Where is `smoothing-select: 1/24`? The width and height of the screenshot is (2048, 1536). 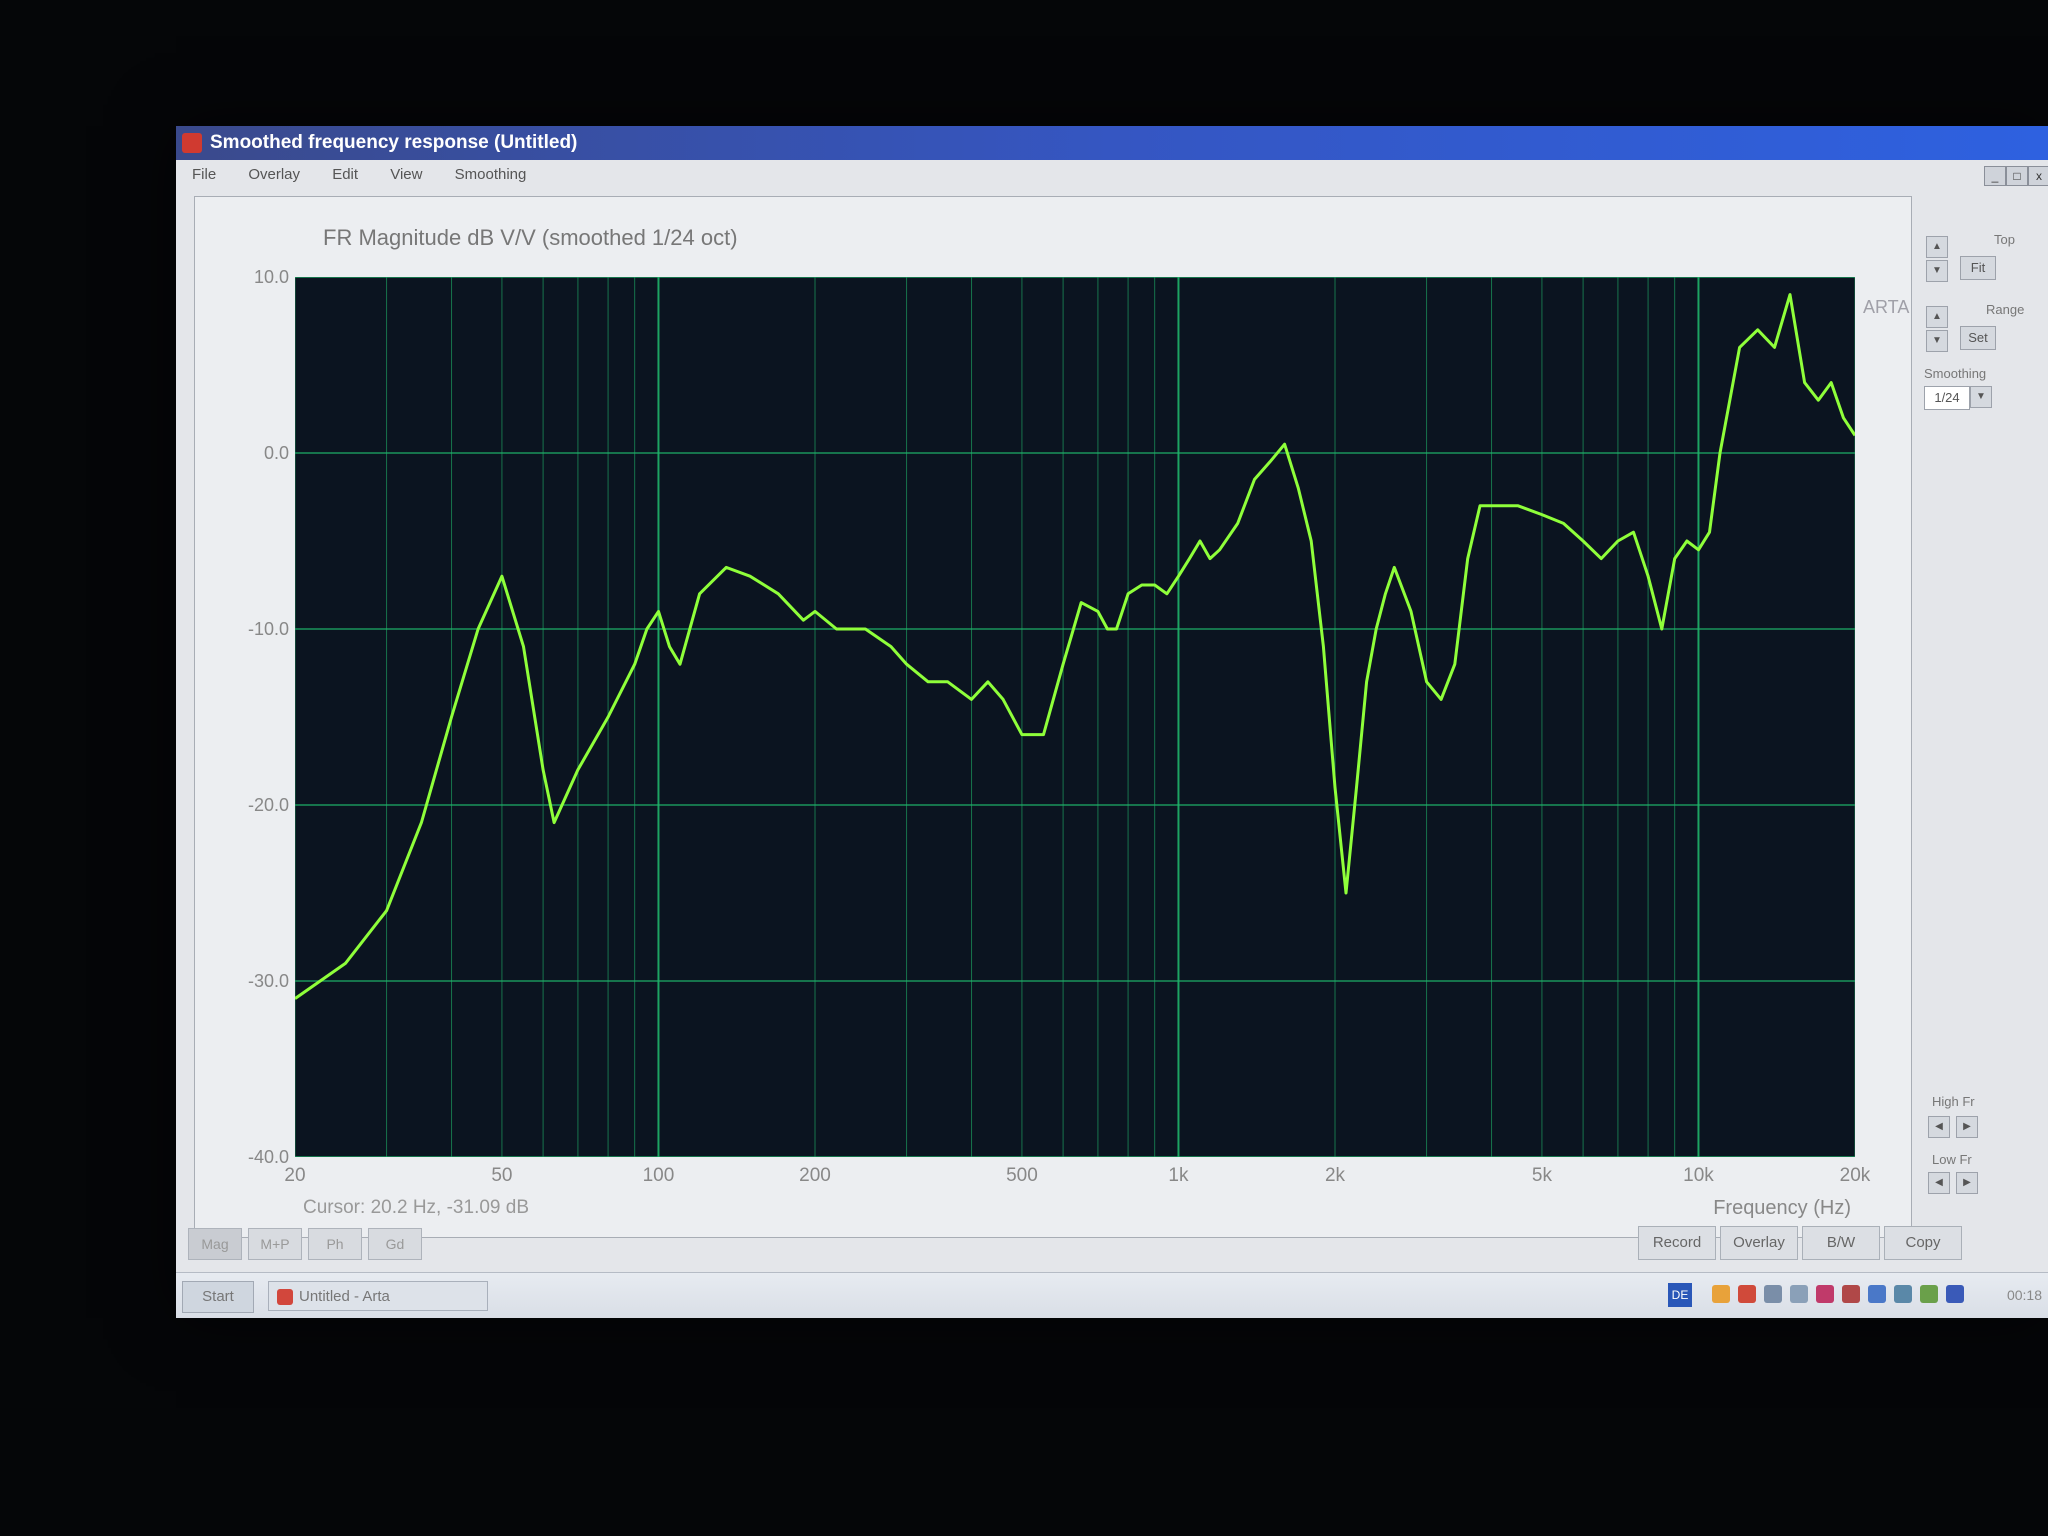
smoothing-select: 1/24 is located at coordinates (1947, 398).